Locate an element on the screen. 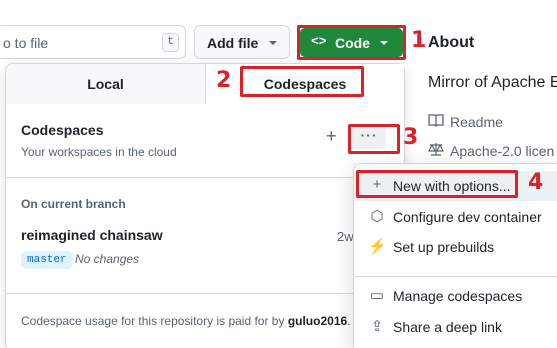  add-file-label: Add file is located at coordinates (233, 43).